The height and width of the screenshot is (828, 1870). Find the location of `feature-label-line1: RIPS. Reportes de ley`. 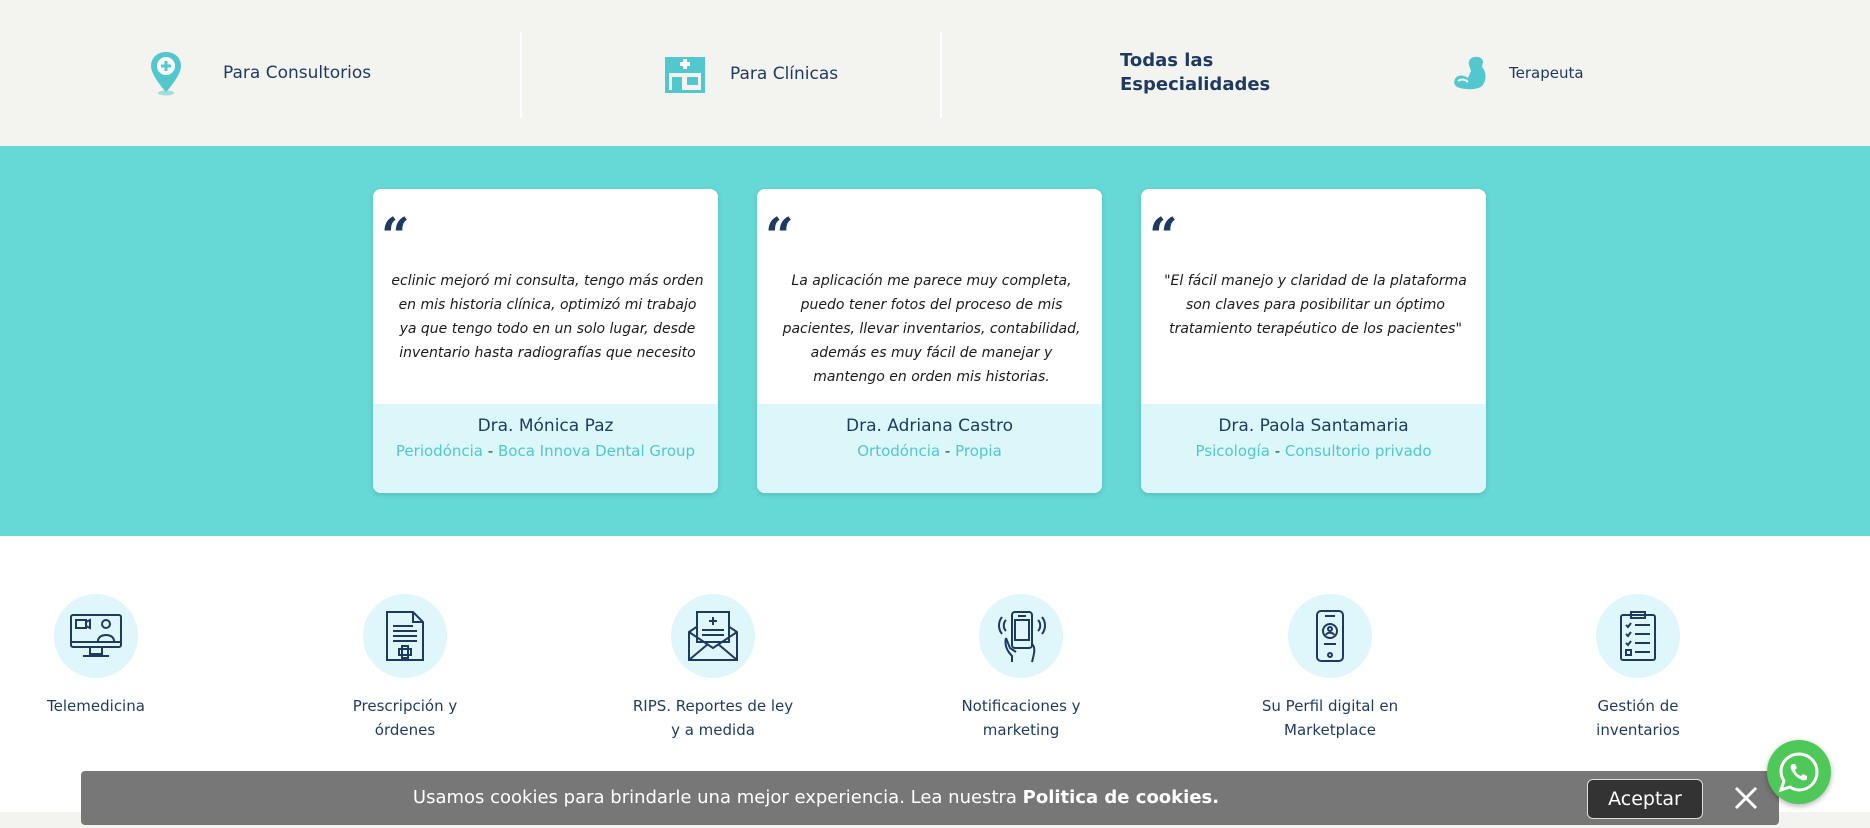

feature-label-line1: RIPS. Reportes de ley is located at coordinates (713, 706).